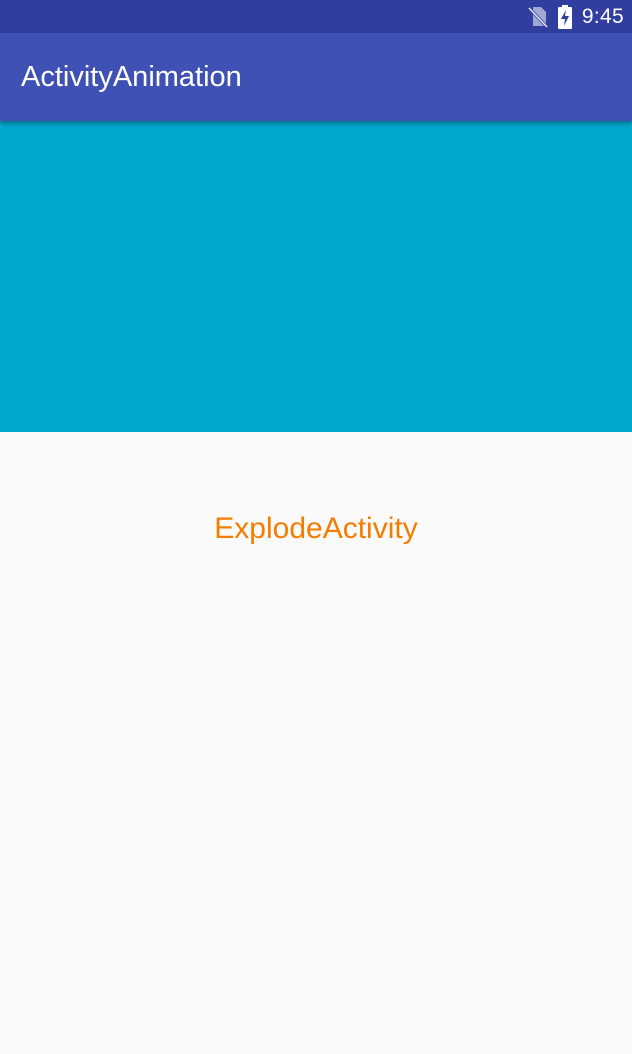  Describe the element at coordinates (564, 16) in the screenshot. I see `battery-charging-icon` at that location.